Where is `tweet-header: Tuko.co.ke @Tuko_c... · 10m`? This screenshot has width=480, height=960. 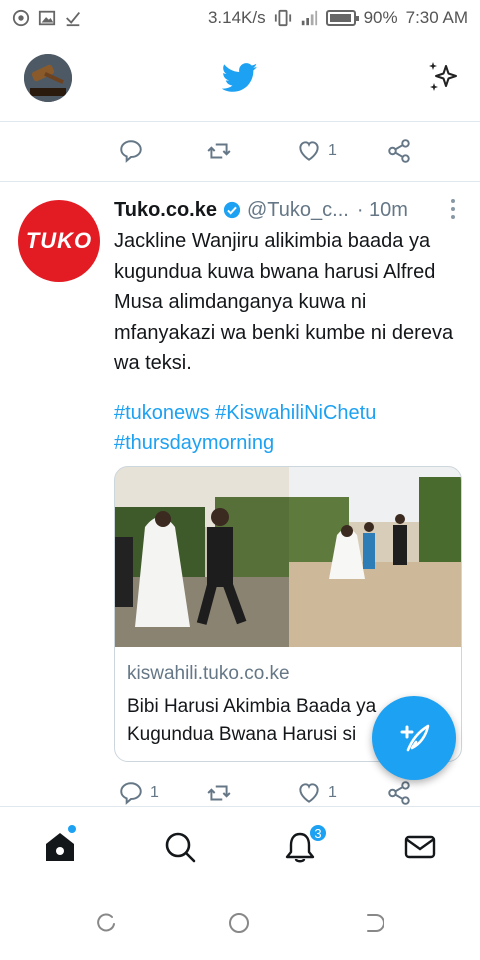 tweet-header: Tuko.co.ke @Tuko_c... · 10m is located at coordinates (289, 210).